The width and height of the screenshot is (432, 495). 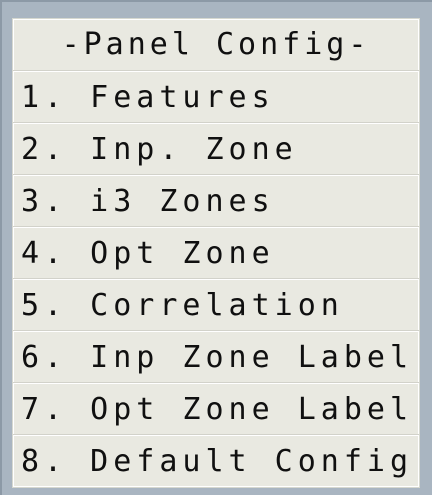 What do you see at coordinates (216, 45) in the screenshot?
I see `menu-title: -Panel Config-` at bounding box center [216, 45].